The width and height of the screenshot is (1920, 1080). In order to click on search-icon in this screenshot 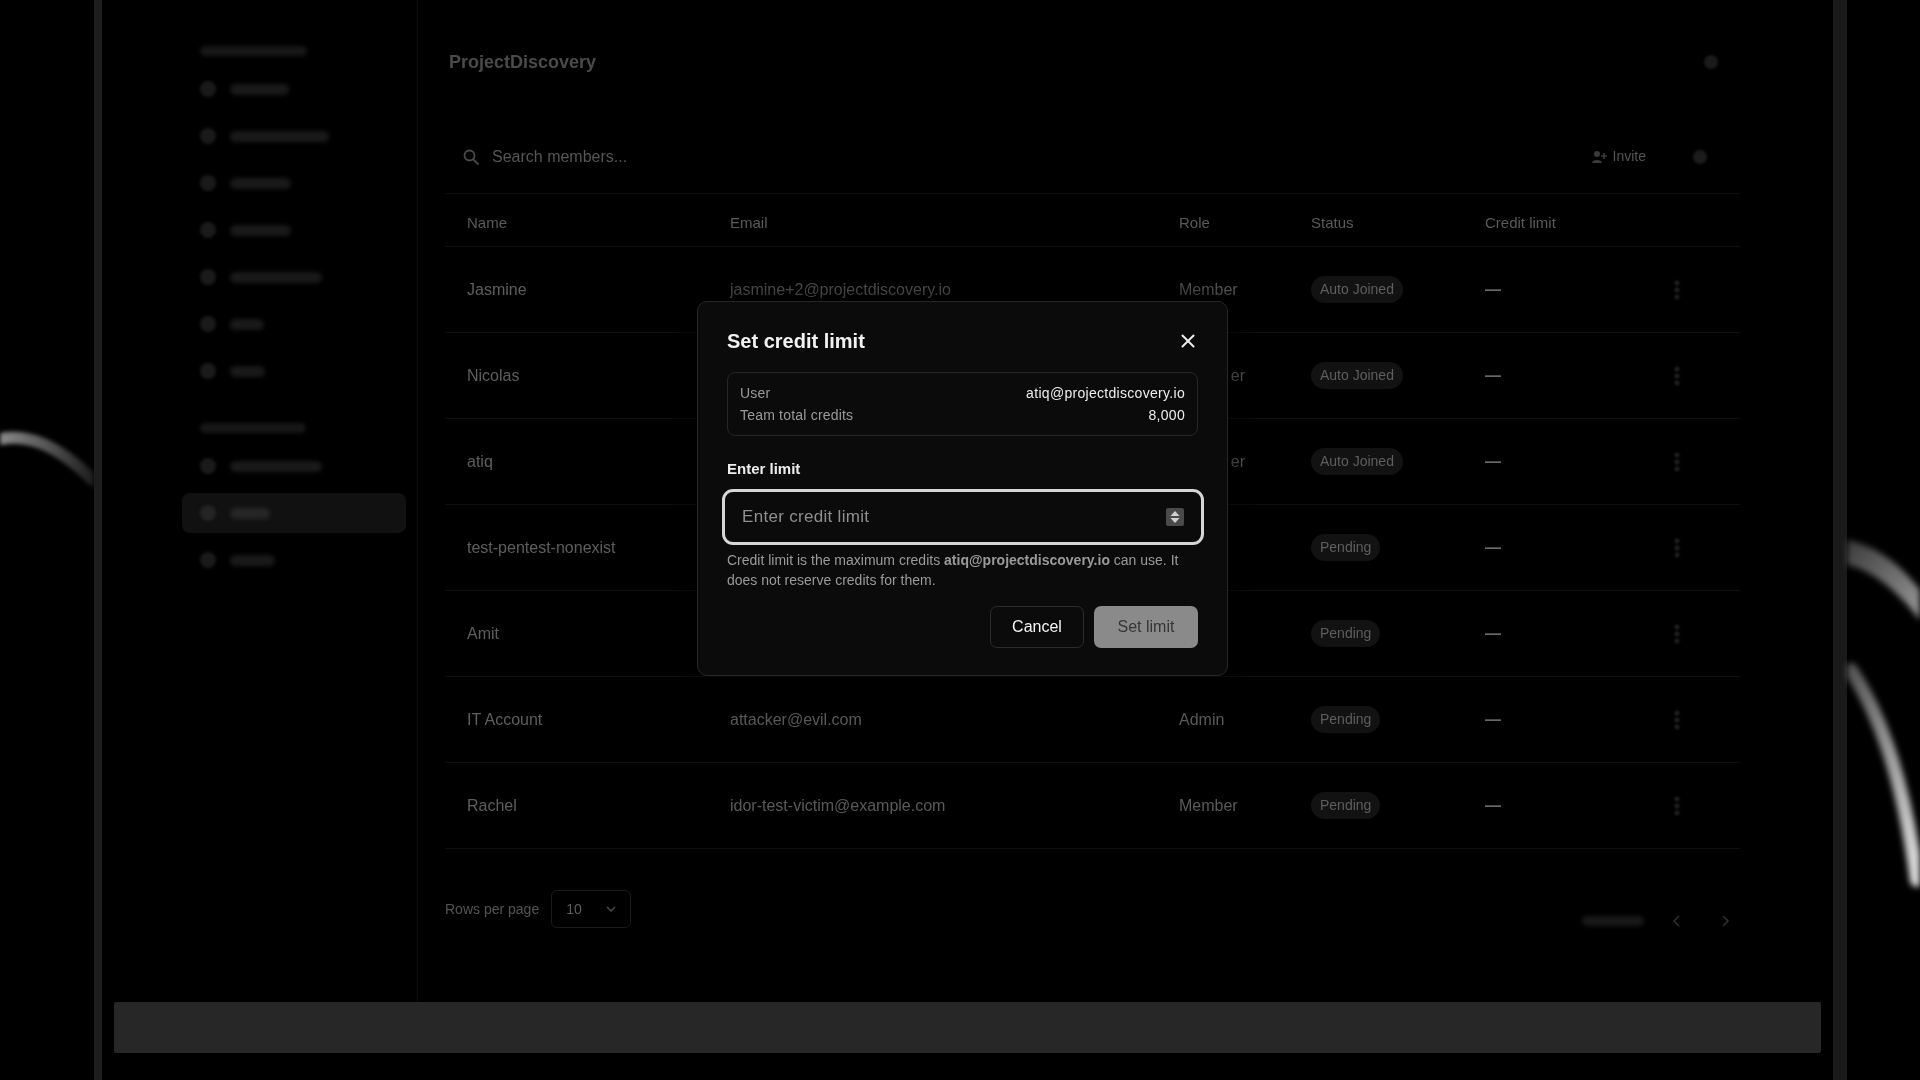, I will do `click(471, 156)`.